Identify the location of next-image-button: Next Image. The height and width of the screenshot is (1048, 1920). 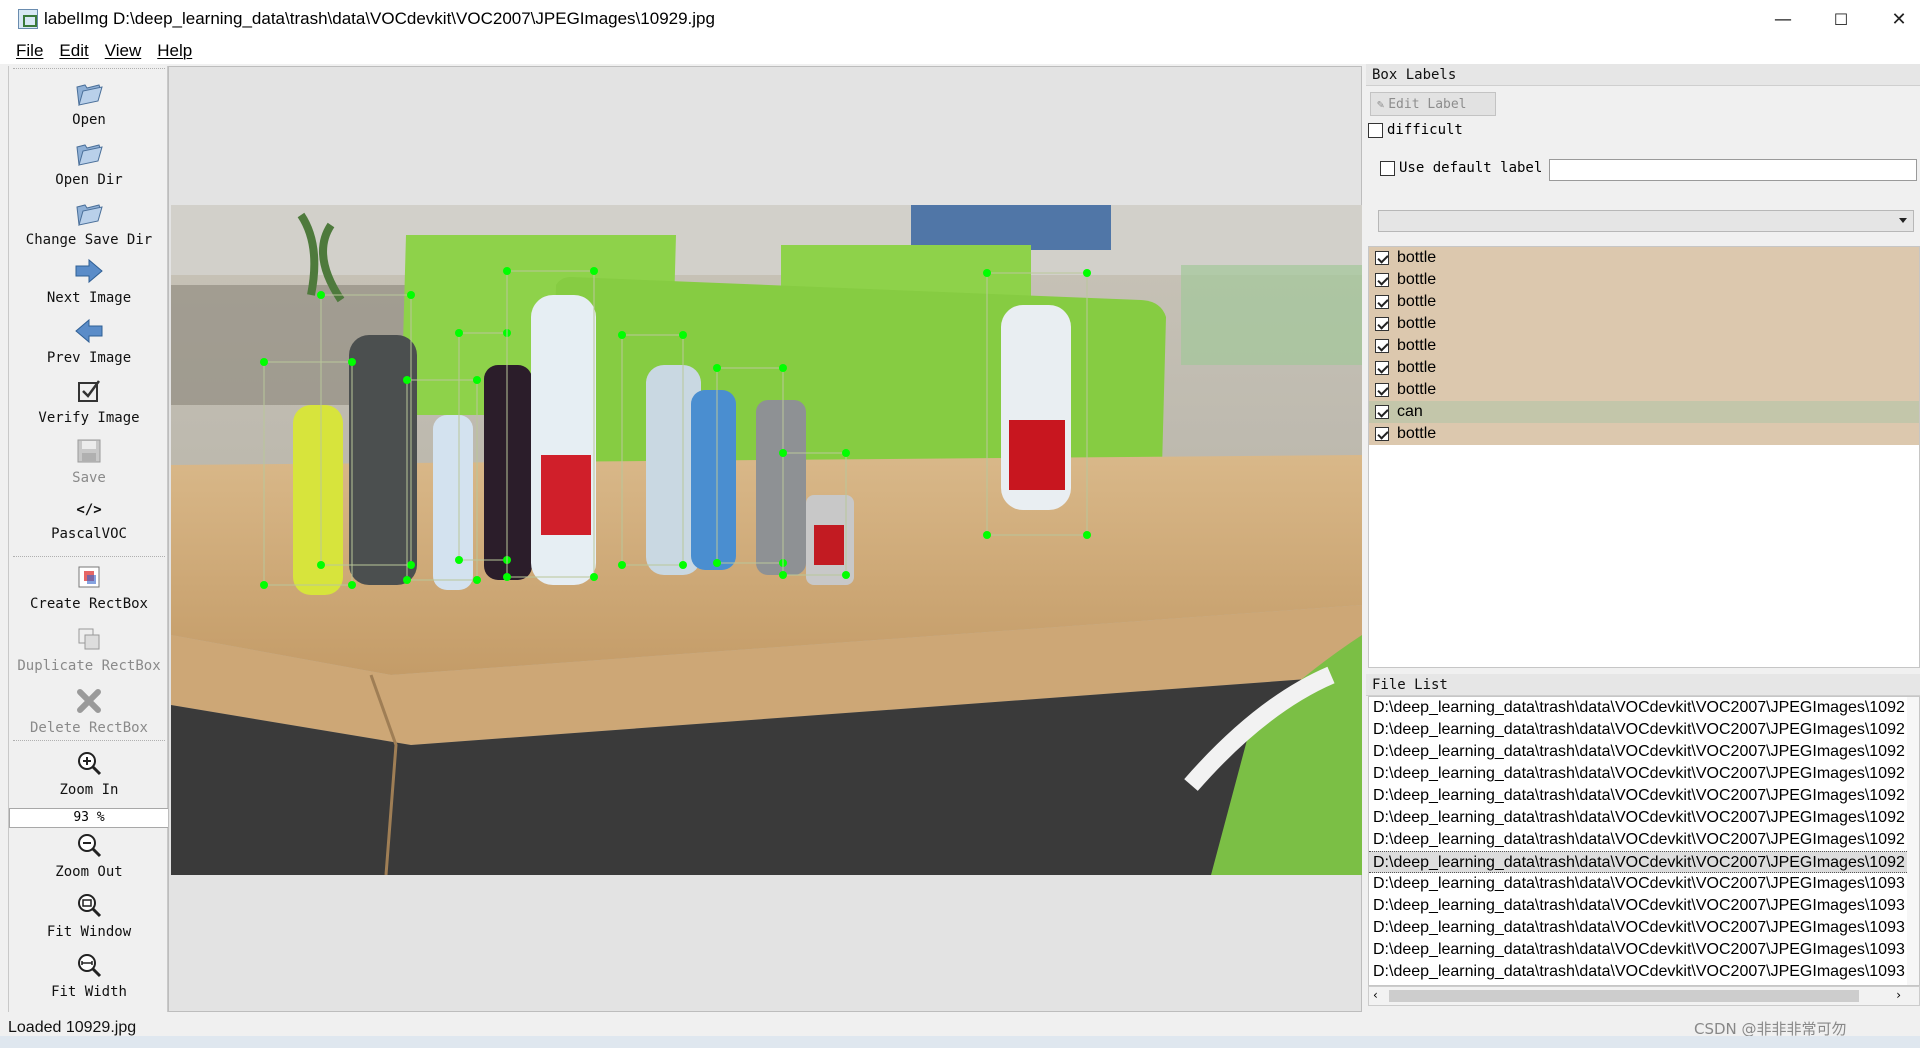
(89, 281).